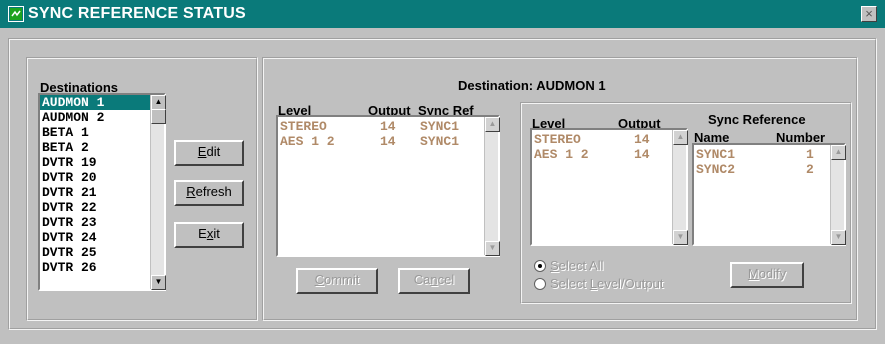 Image resolution: width=885 pixels, height=344 pixels. What do you see at coordinates (760, 169) in the screenshot?
I see `table-row: SYNC2 2` at bounding box center [760, 169].